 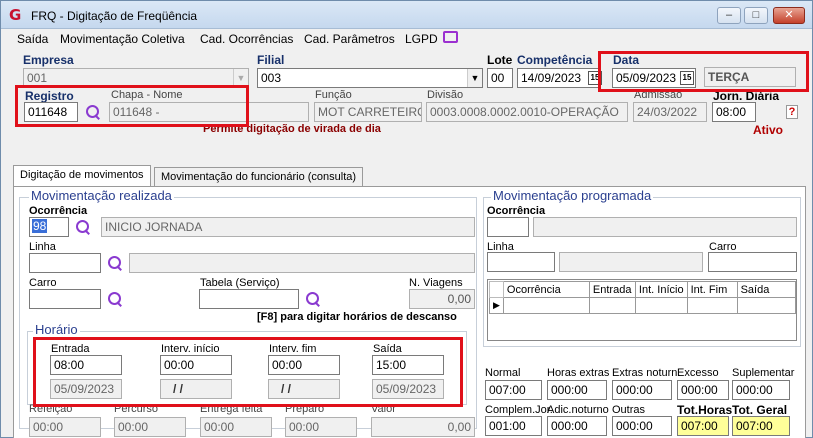 What do you see at coordinates (240, 283) in the screenshot?
I see `tabela-label: Tabela (Serviço)` at bounding box center [240, 283].